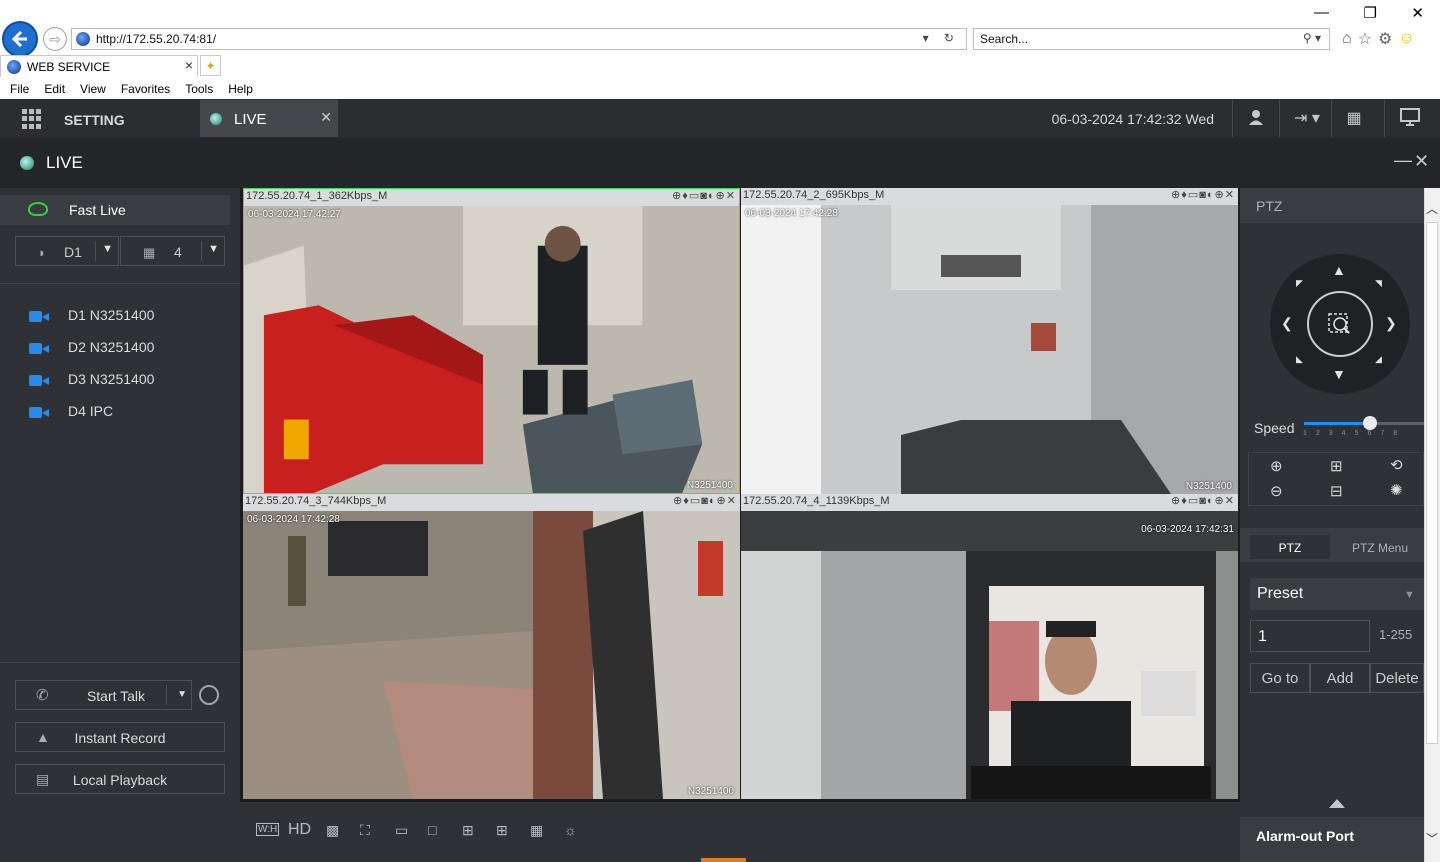 This screenshot has height=862, width=1440. I want to click on camera-label: D4 IPC, so click(91, 411).